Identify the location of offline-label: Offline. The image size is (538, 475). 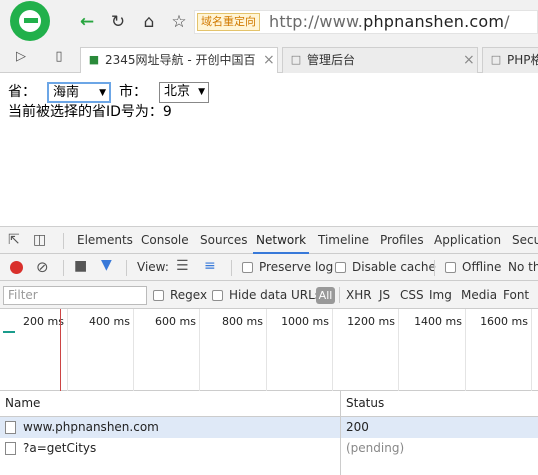
(482, 267).